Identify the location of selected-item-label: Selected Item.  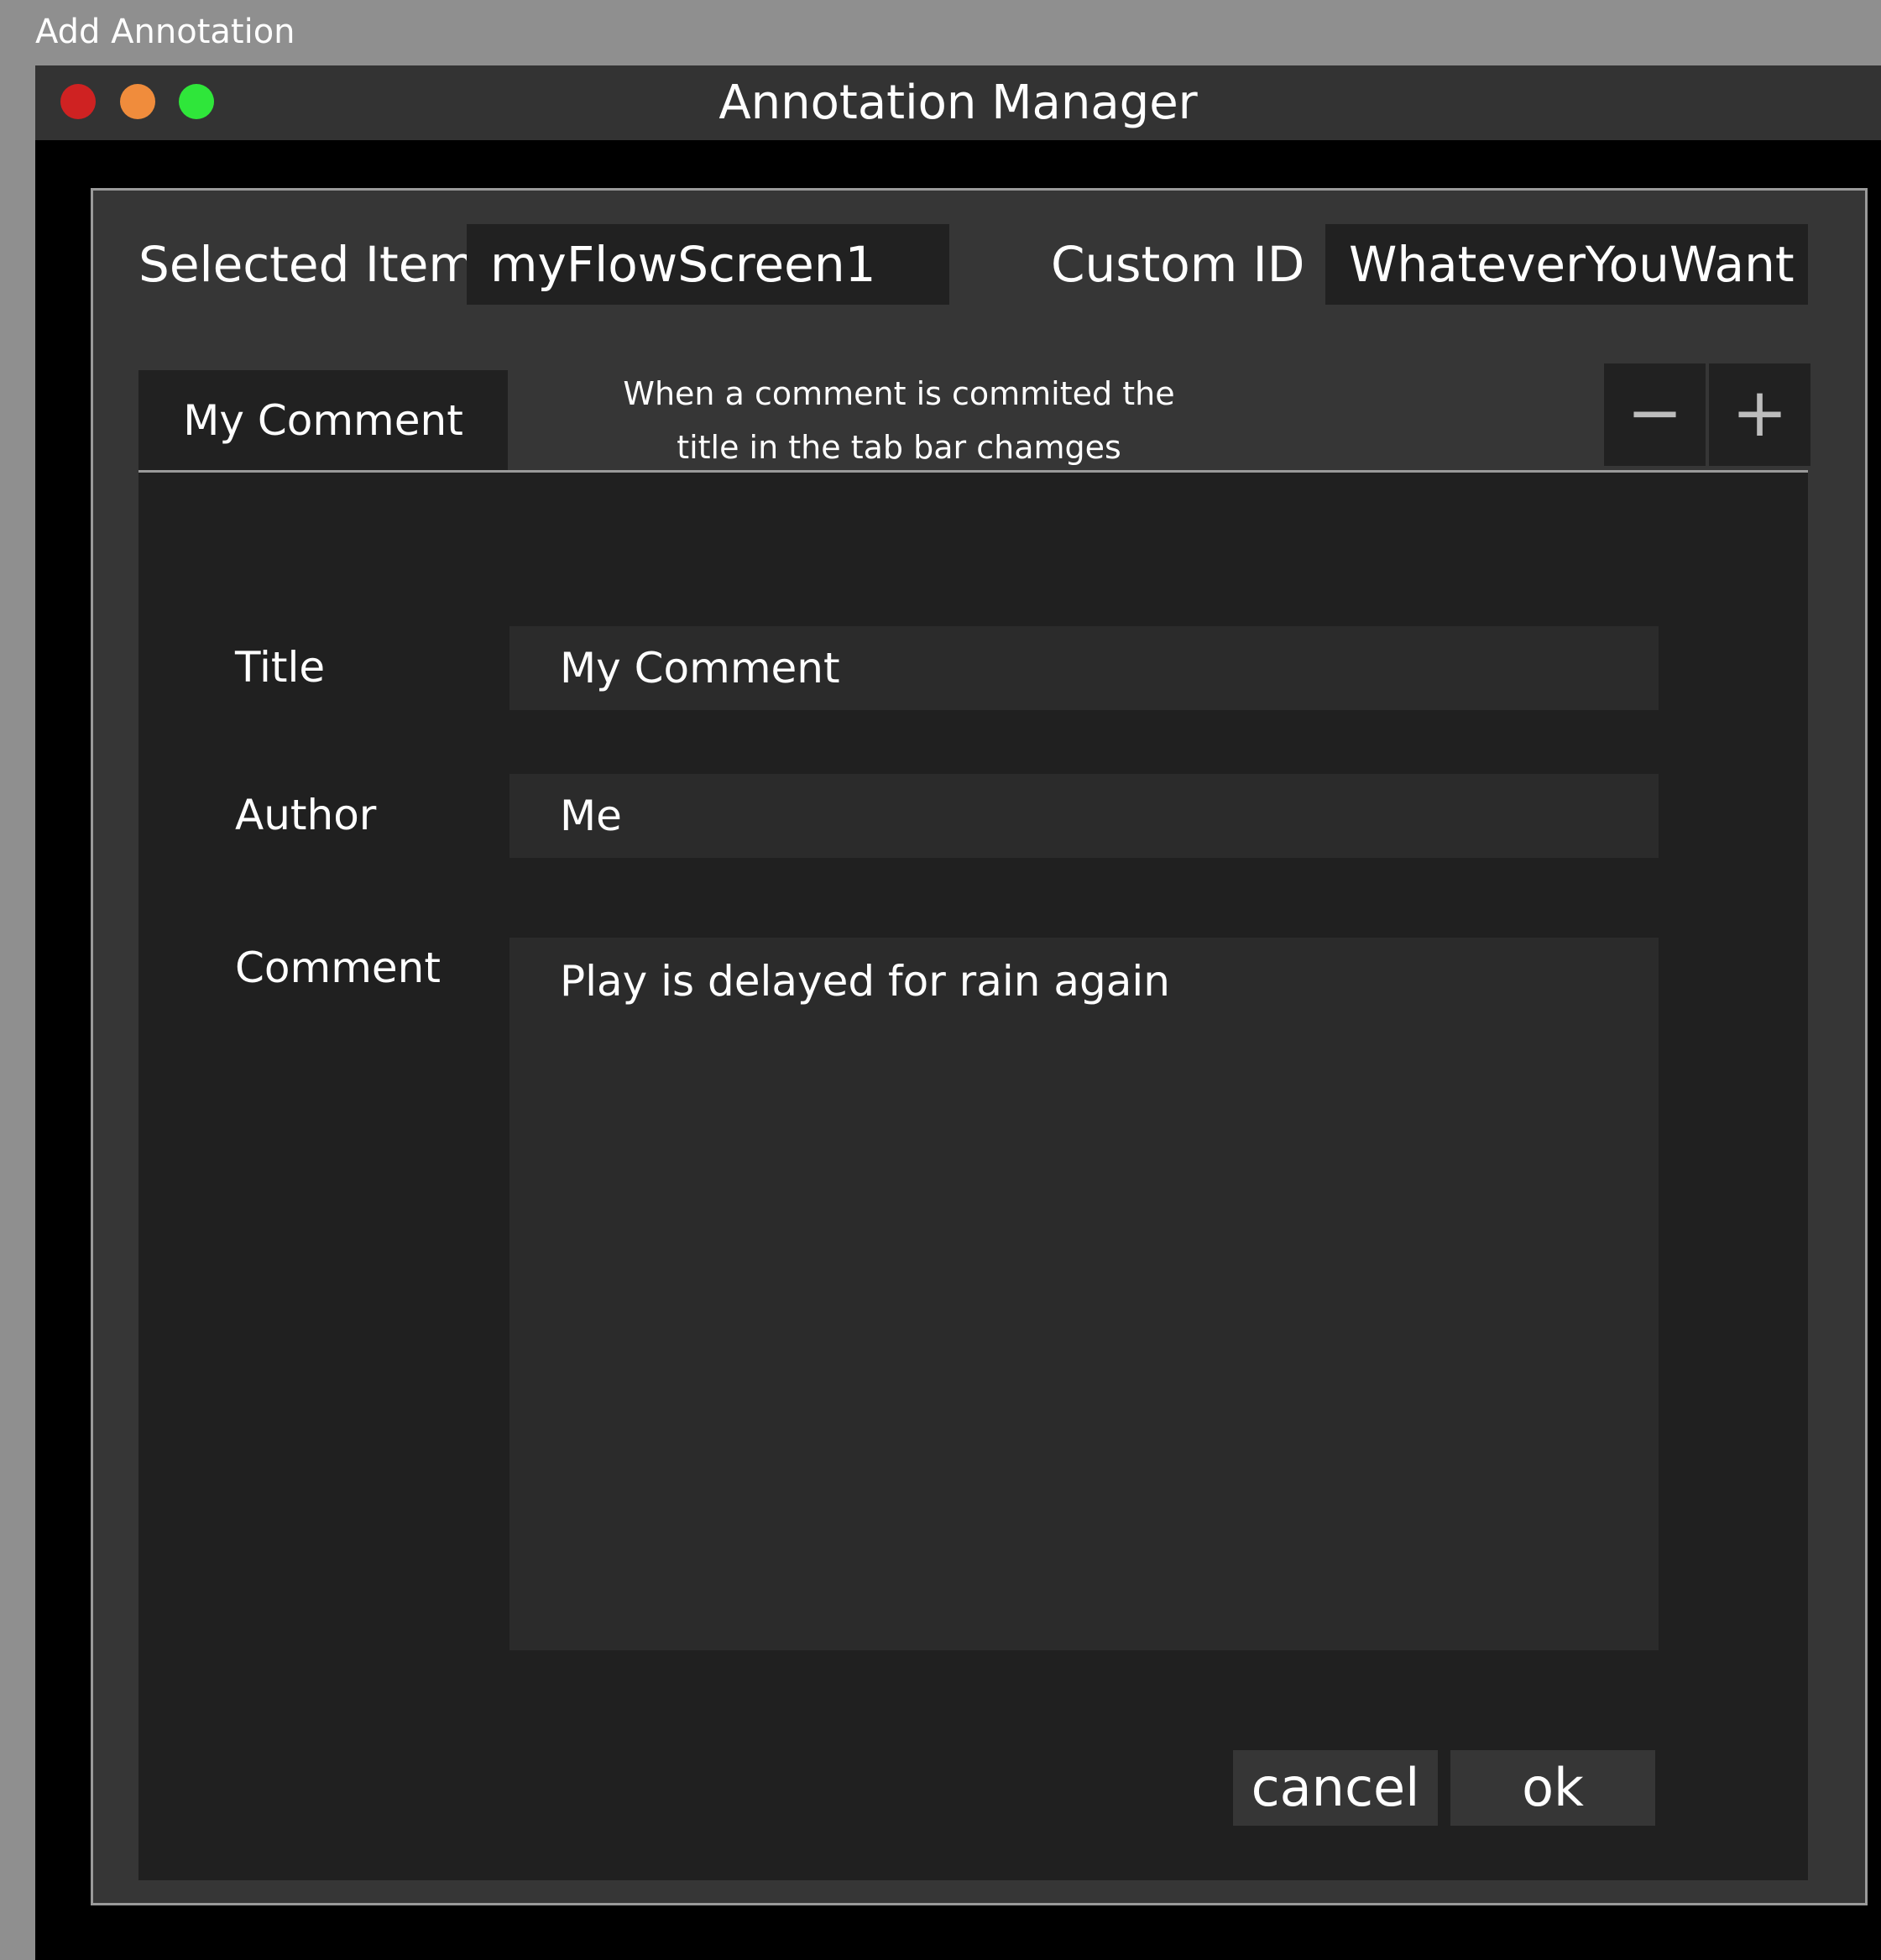
(307, 264).